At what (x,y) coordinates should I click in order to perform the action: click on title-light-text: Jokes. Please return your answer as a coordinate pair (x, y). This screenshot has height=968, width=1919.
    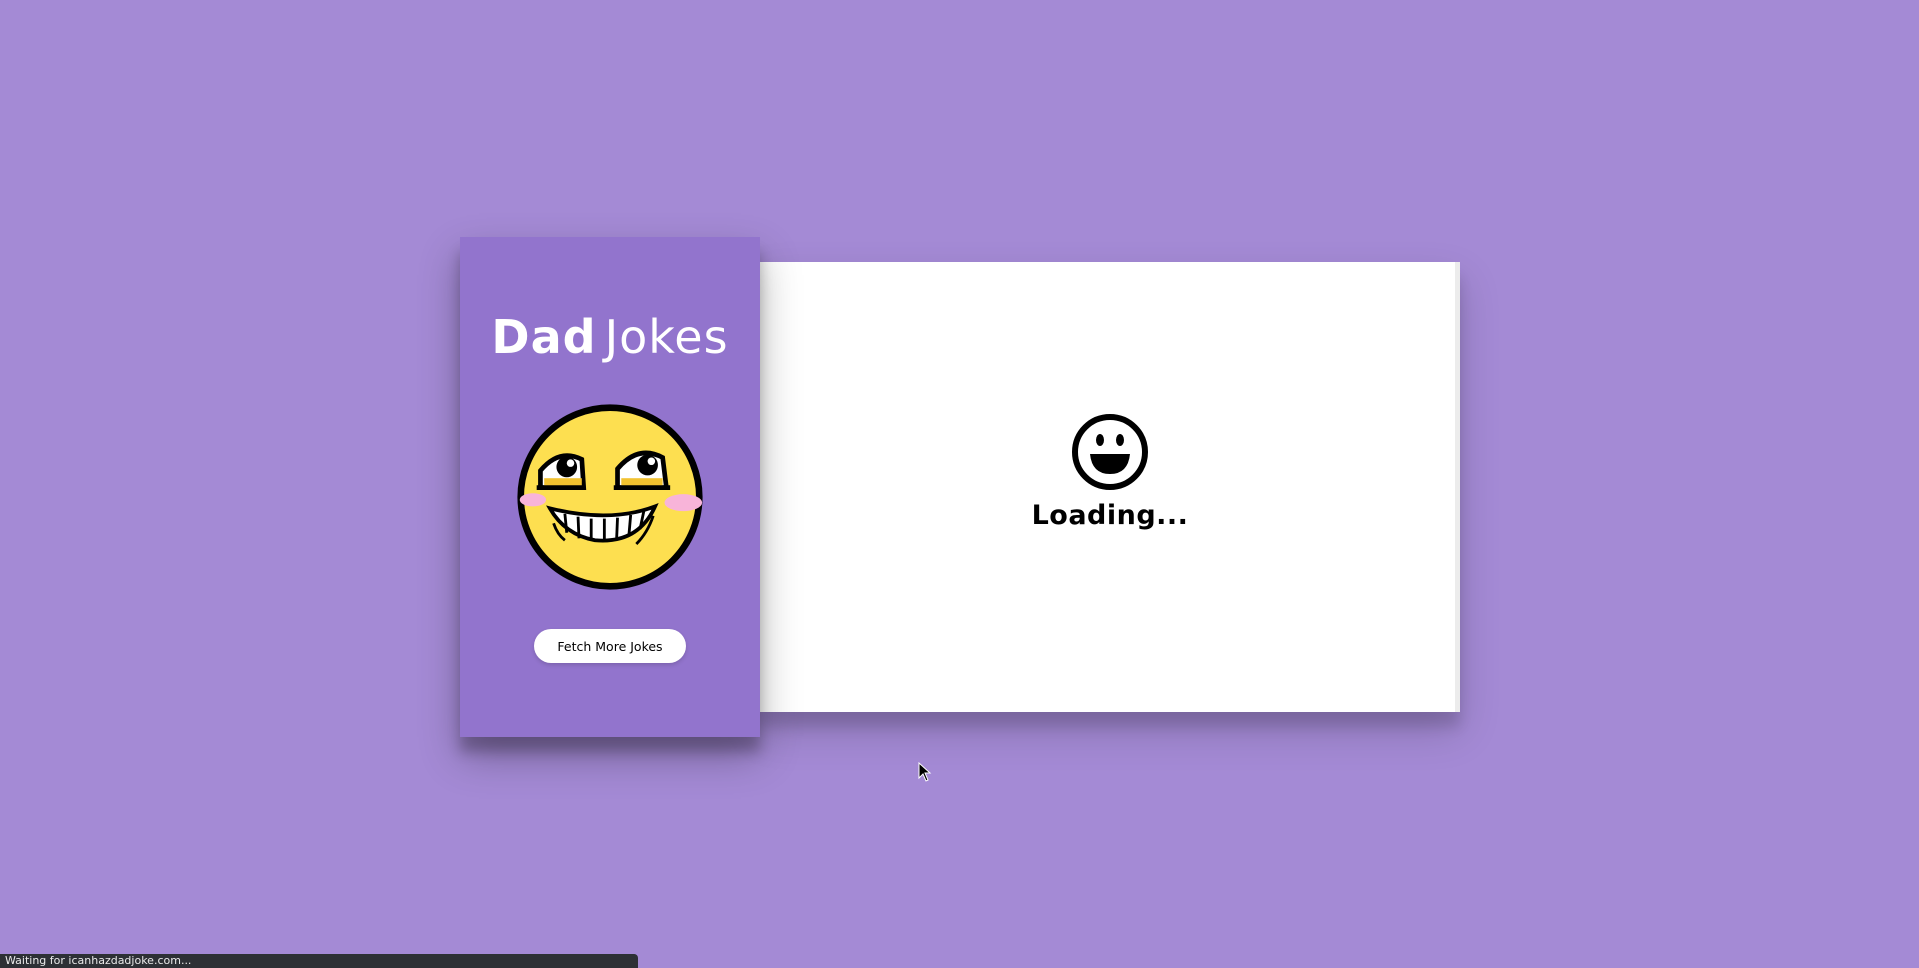
    Looking at the image, I should click on (666, 337).